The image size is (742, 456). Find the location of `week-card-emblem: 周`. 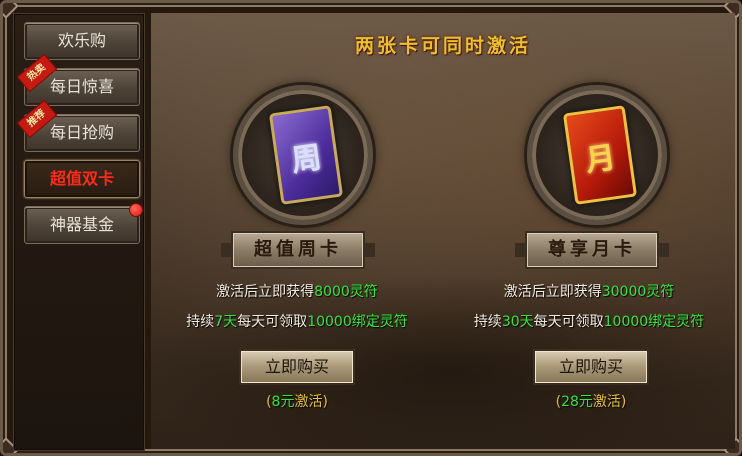

week-card-emblem: 周 is located at coordinates (303, 155).